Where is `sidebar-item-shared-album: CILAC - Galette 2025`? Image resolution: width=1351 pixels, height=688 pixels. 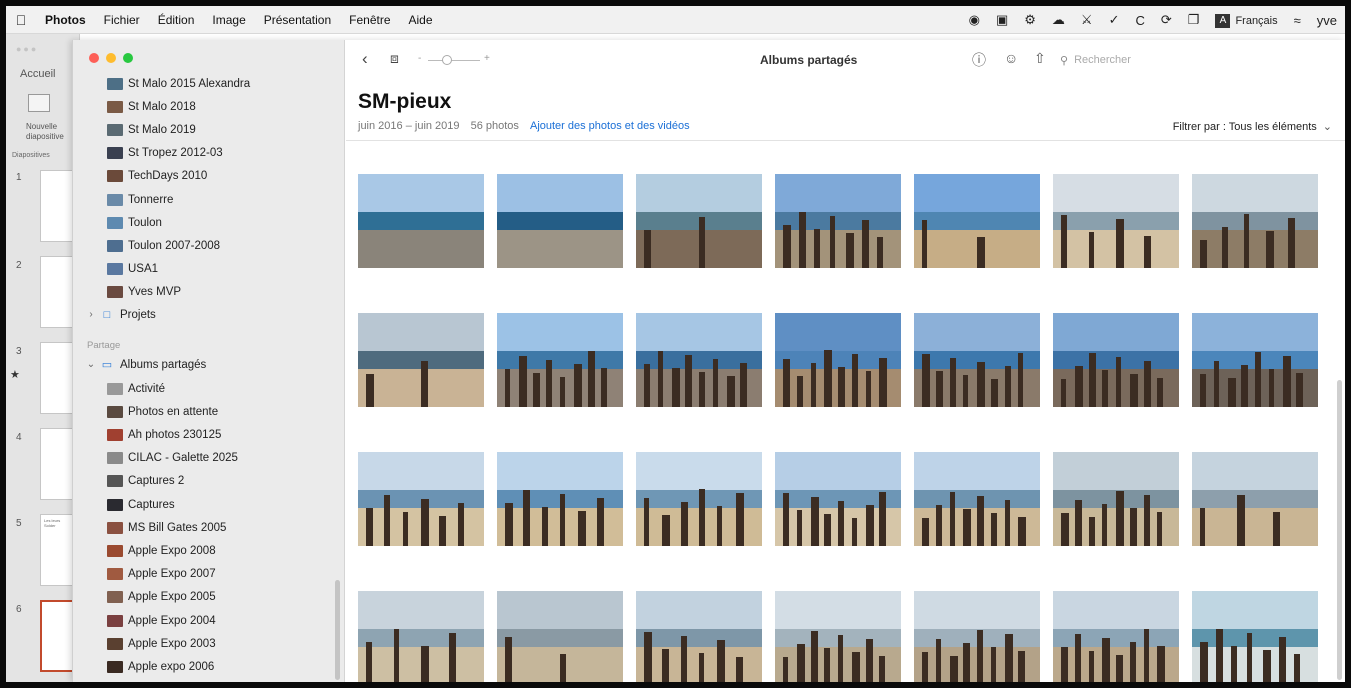 sidebar-item-shared-album: CILAC - Galette 2025 is located at coordinates (204, 458).